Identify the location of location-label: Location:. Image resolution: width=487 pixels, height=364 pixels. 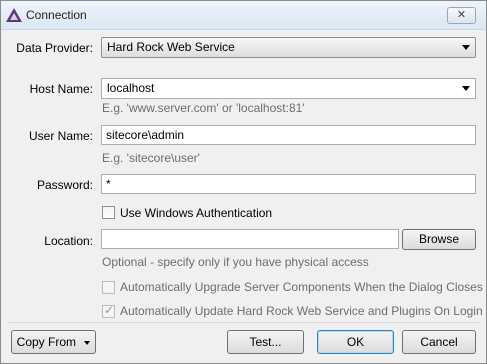
(68, 241).